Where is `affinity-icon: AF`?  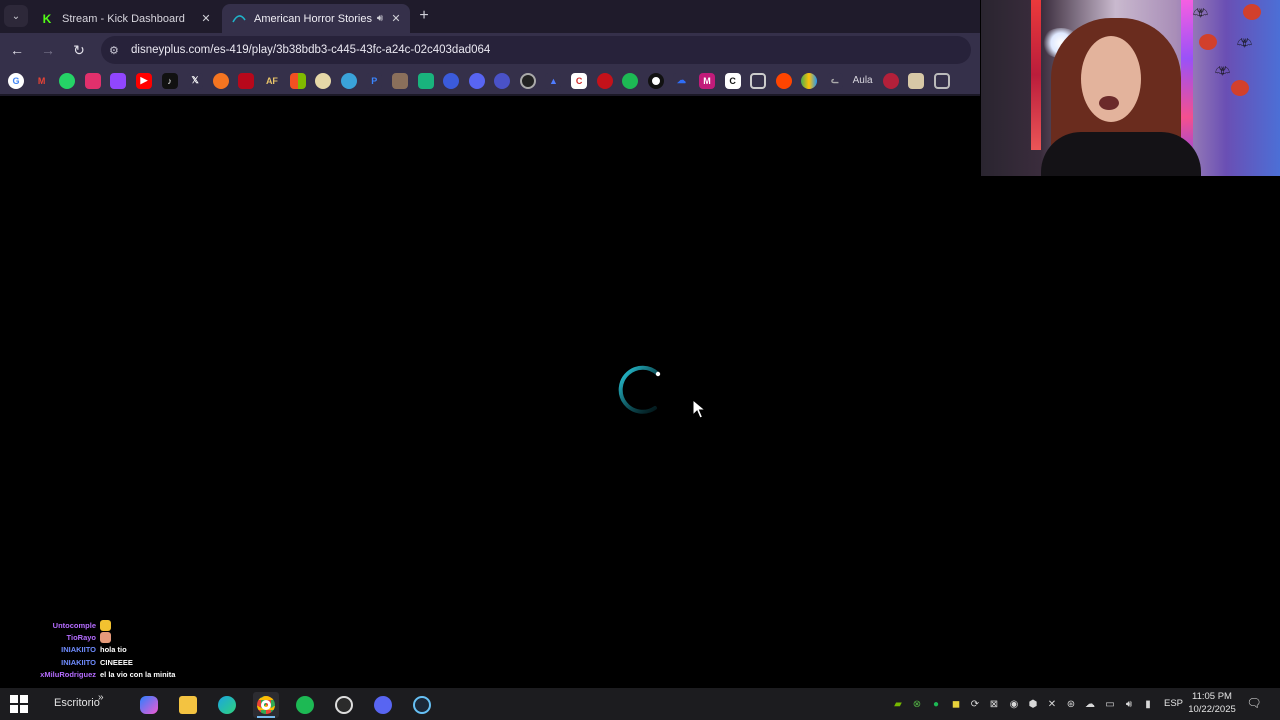
affinity-icon: AF is located at coordinates (271, 80).